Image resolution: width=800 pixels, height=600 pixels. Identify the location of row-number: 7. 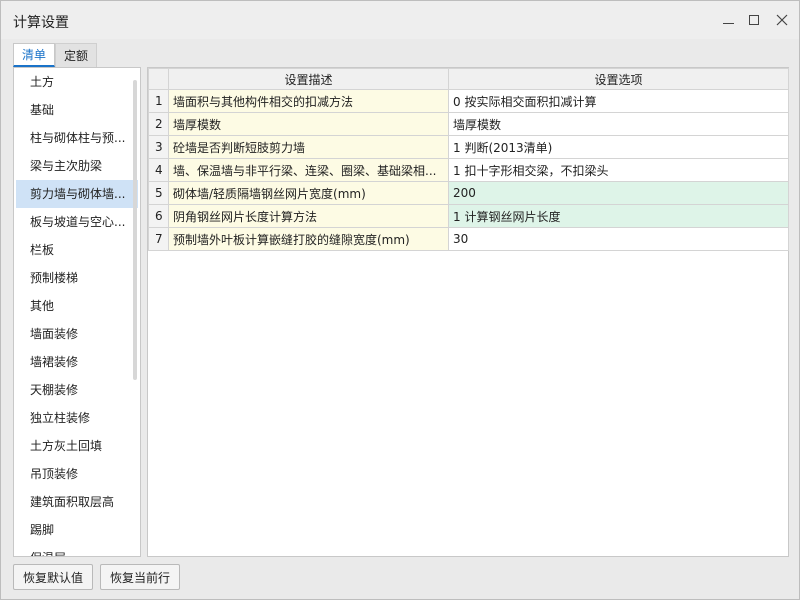
(158, 239).